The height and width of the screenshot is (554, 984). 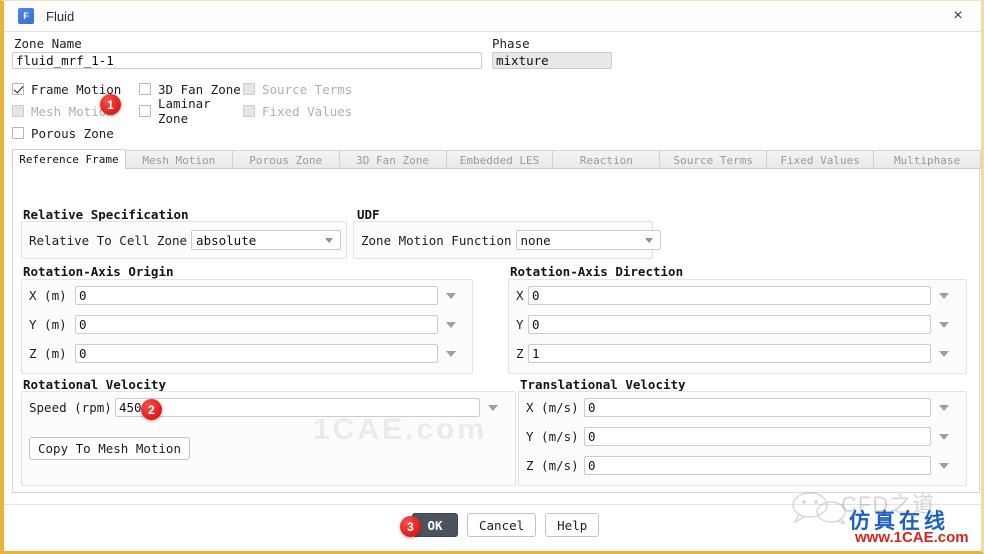 I want to click on rotation-direction-y-input, so click(x=729, y=324).